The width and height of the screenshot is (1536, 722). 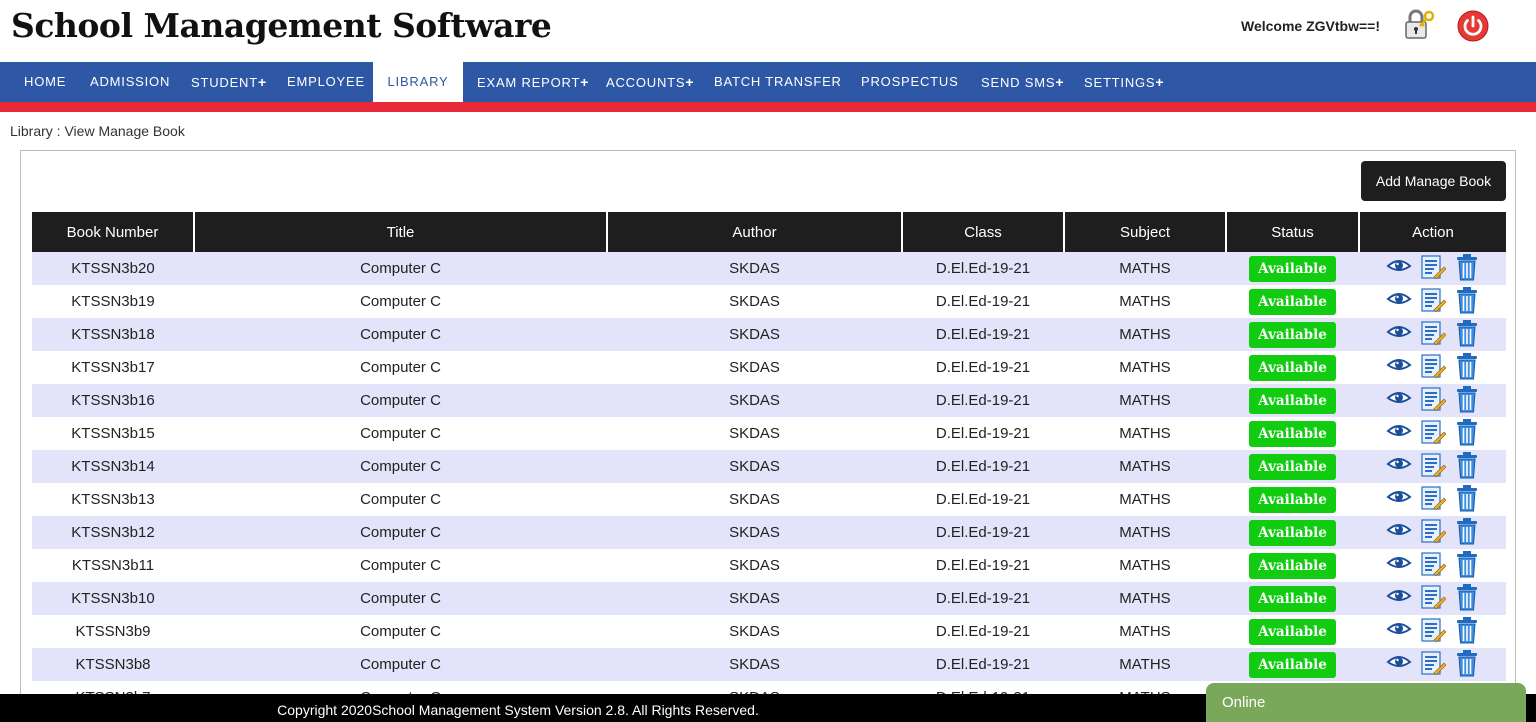 What do you see at coordinates (768, 107) in the screenshot?
I see `nav-accent-stripe` at bounding box center [768, 107].